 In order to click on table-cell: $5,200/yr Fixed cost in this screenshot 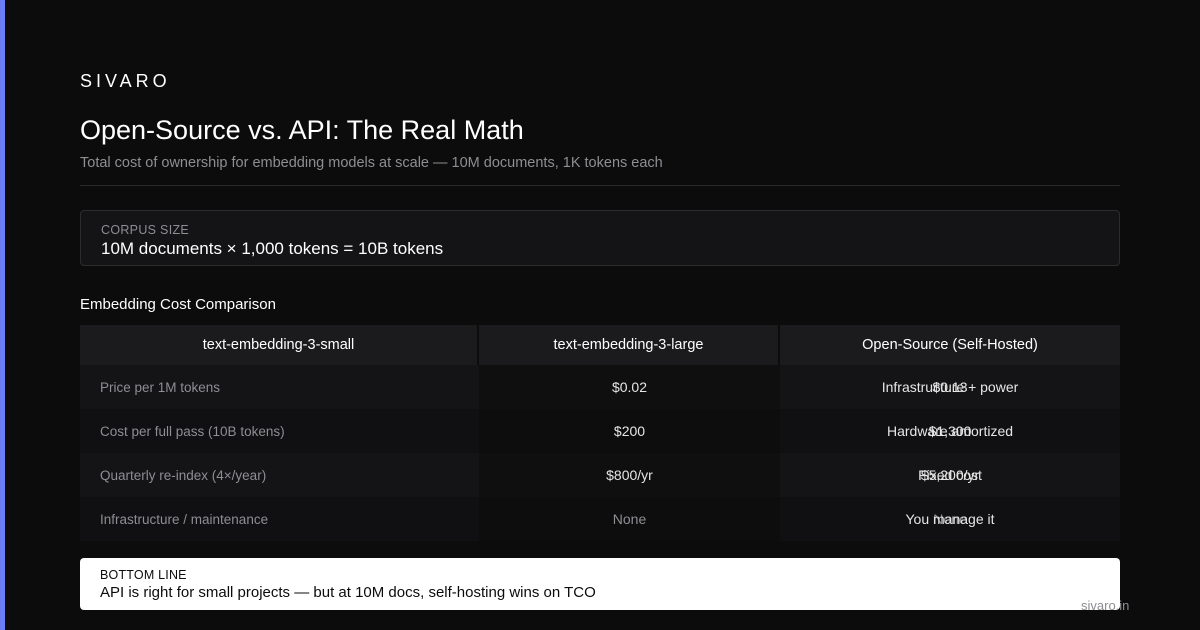, I will do `click(950, 475)`.